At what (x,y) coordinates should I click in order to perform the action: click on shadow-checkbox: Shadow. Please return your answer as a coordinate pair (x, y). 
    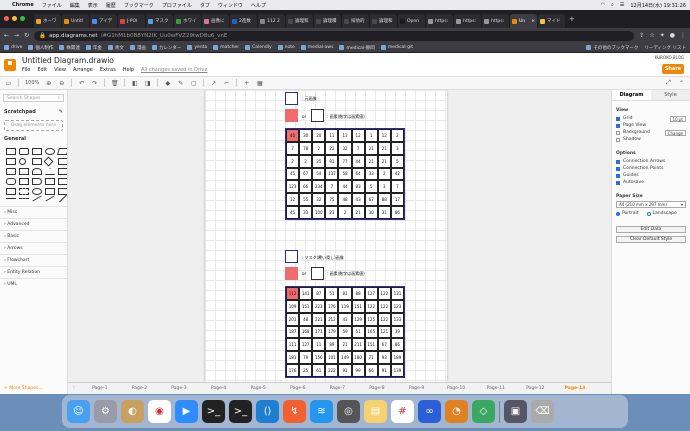
    Looking at the image, I should click on (651, 139).